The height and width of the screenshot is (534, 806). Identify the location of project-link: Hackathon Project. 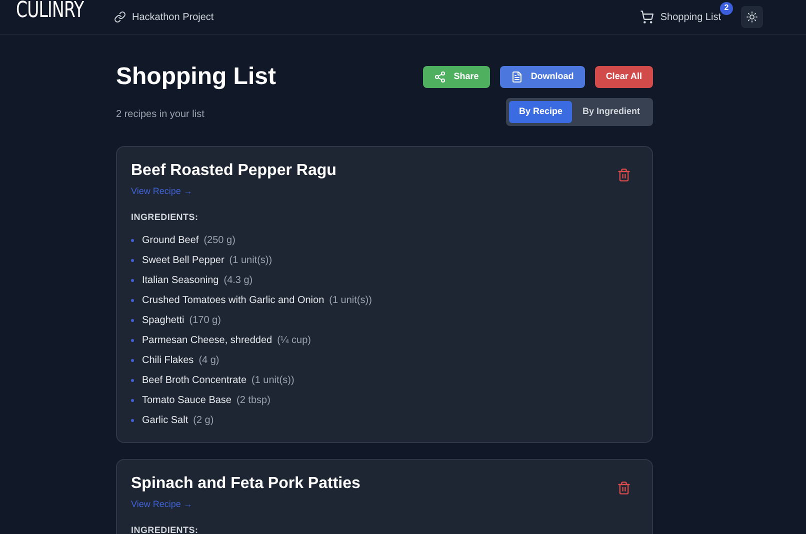
(164, 17).